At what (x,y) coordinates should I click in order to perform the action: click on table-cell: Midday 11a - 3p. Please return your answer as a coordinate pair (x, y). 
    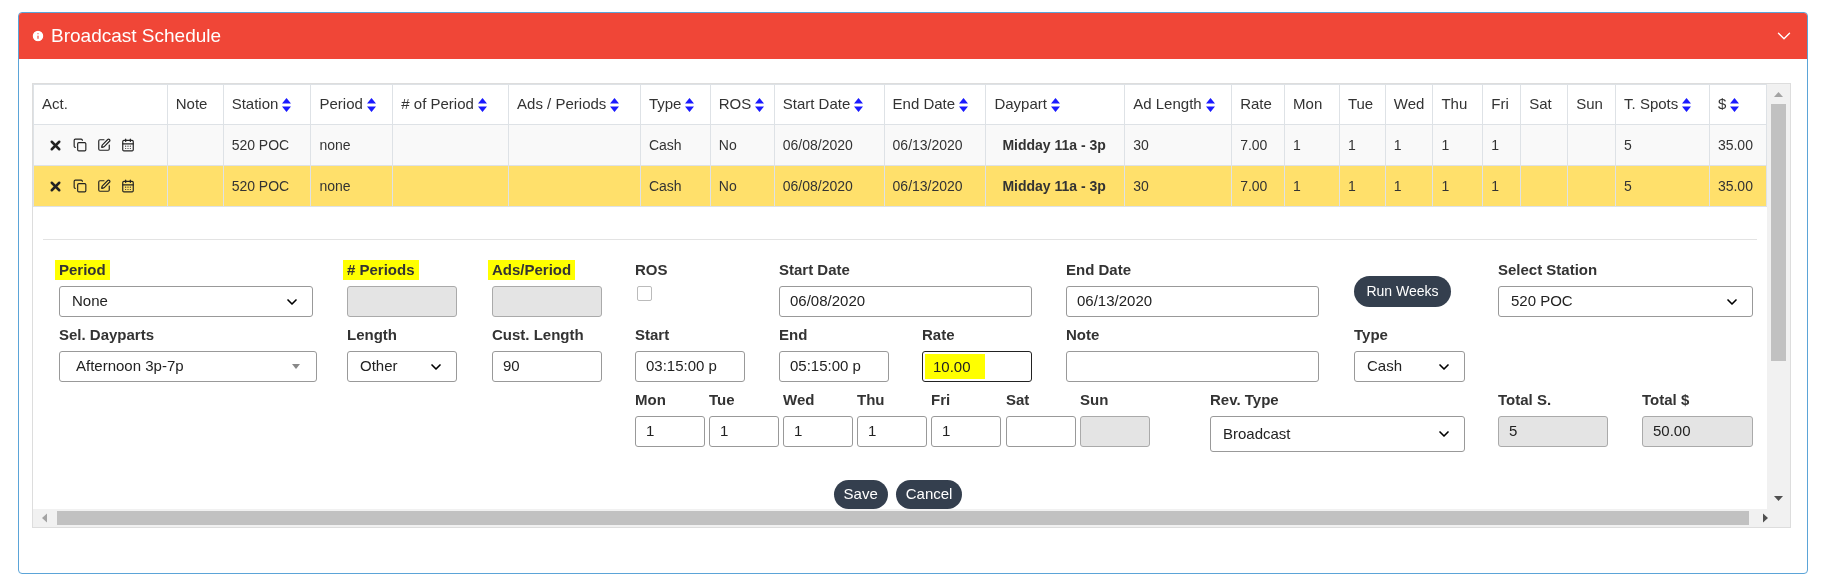
    Looking at the image, I should click on (1054, 144).